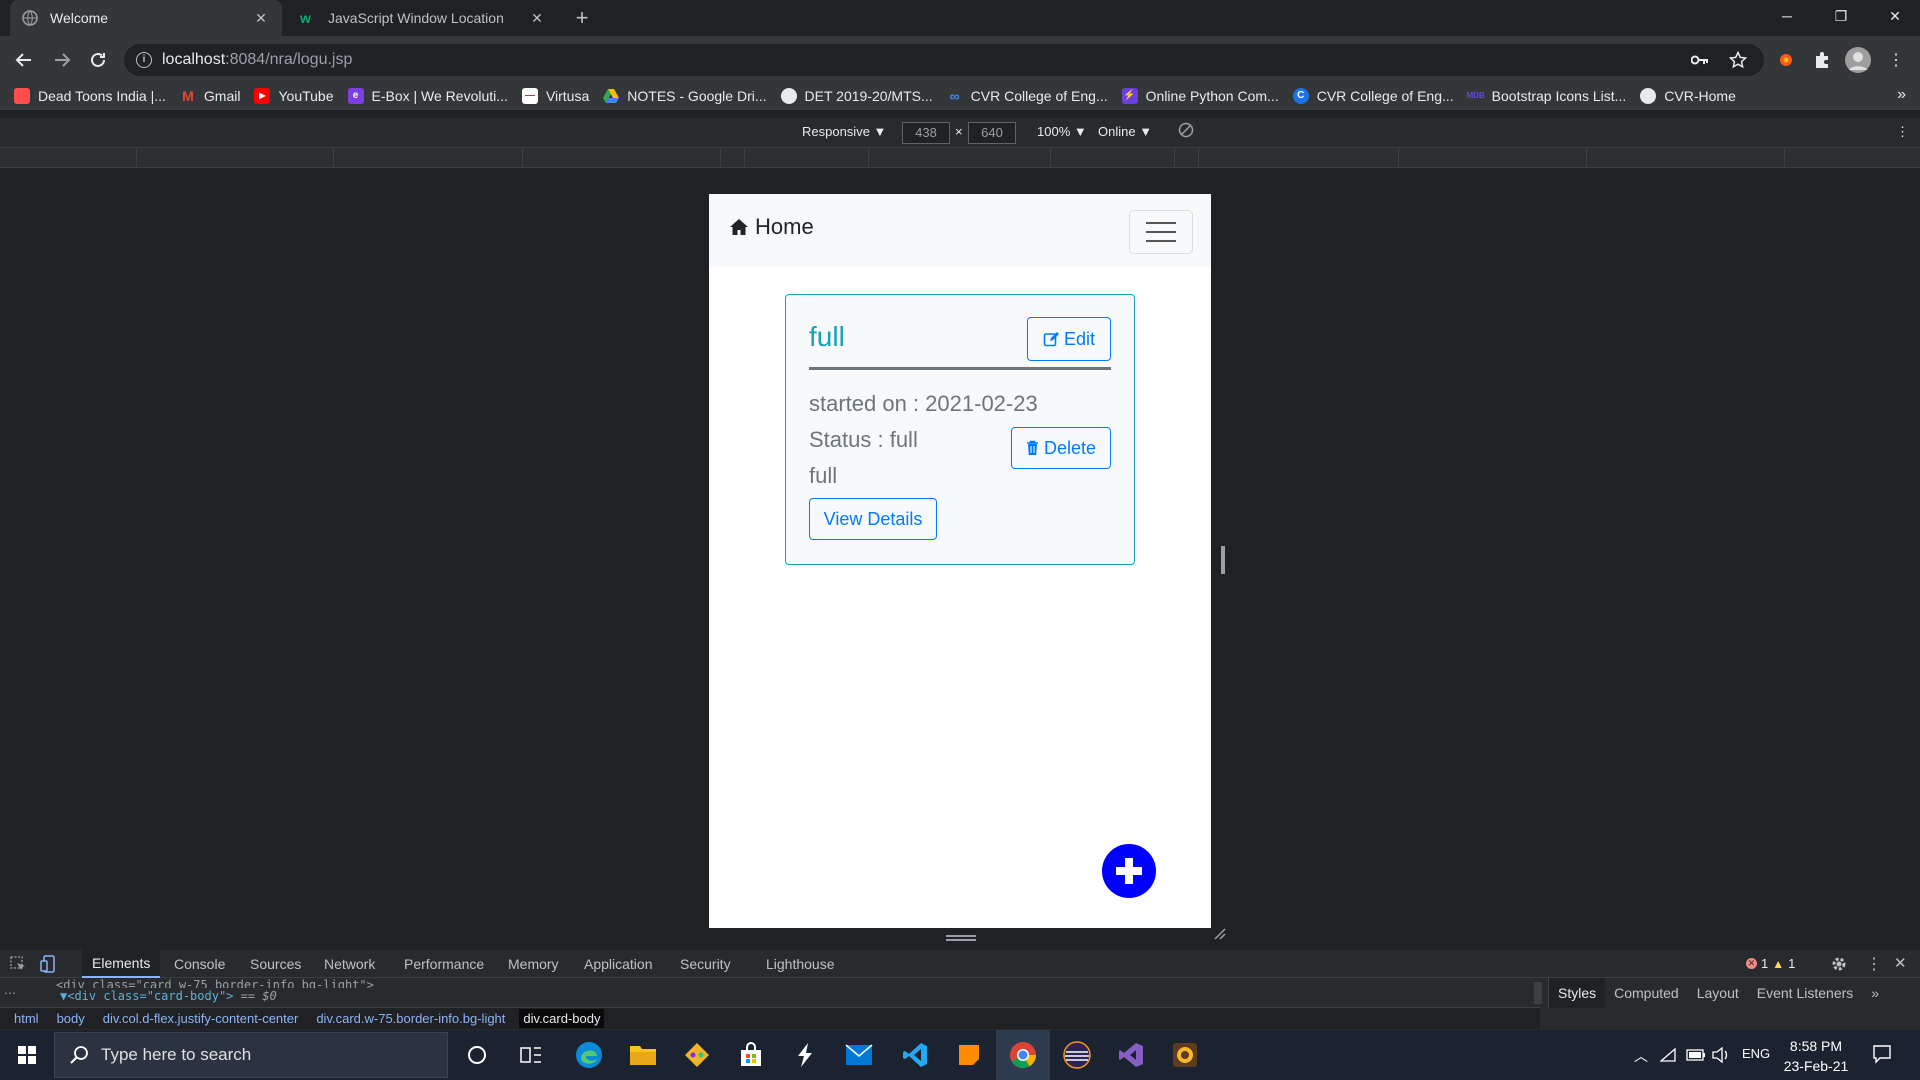 The height and width of the screenshot is (1080, 1920). What do you see at coordinates (1858, 60) in the screenshot?
I see `profile-avatar` at bounding box center [1858, 60].